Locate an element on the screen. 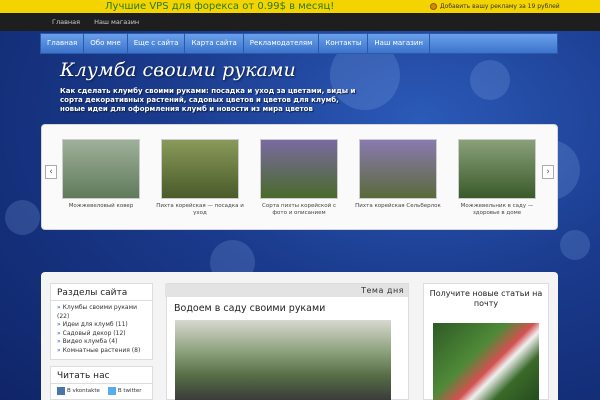  twitter-icon is located at coordinates (111, 391).